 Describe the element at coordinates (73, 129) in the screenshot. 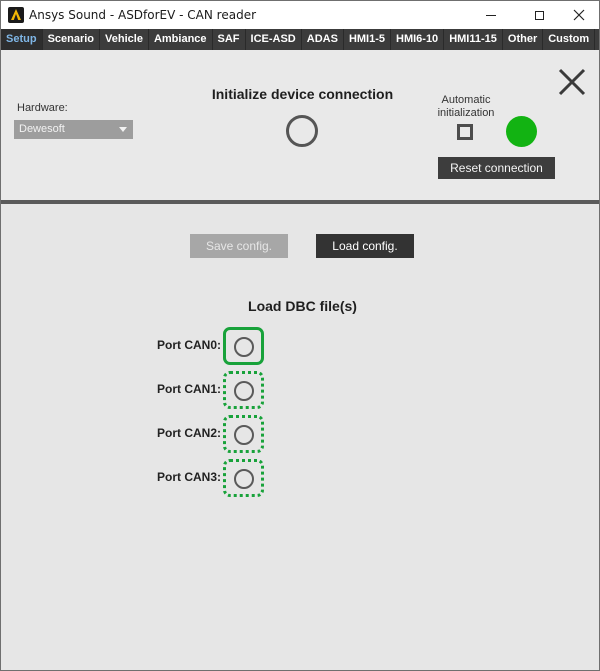

I see `hardware-select: Dewesoft` at that location.